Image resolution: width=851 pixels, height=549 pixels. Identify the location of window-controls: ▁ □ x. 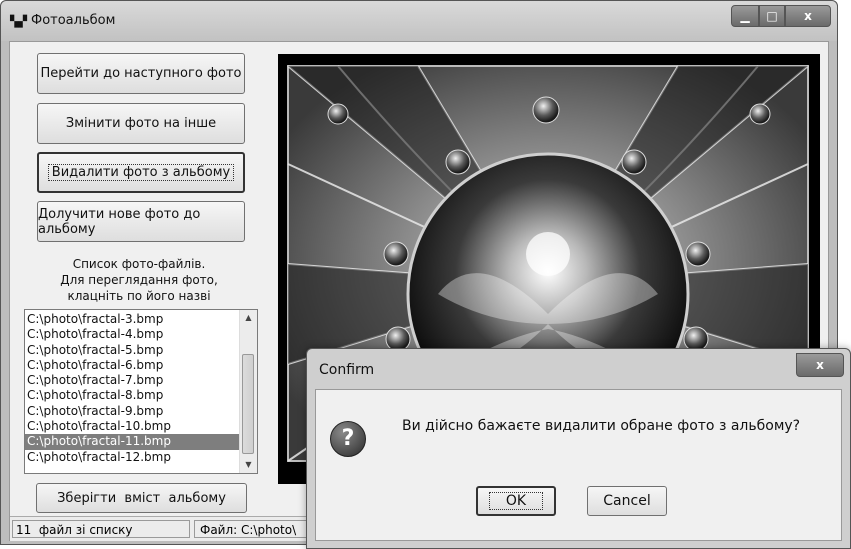
(781, 16).